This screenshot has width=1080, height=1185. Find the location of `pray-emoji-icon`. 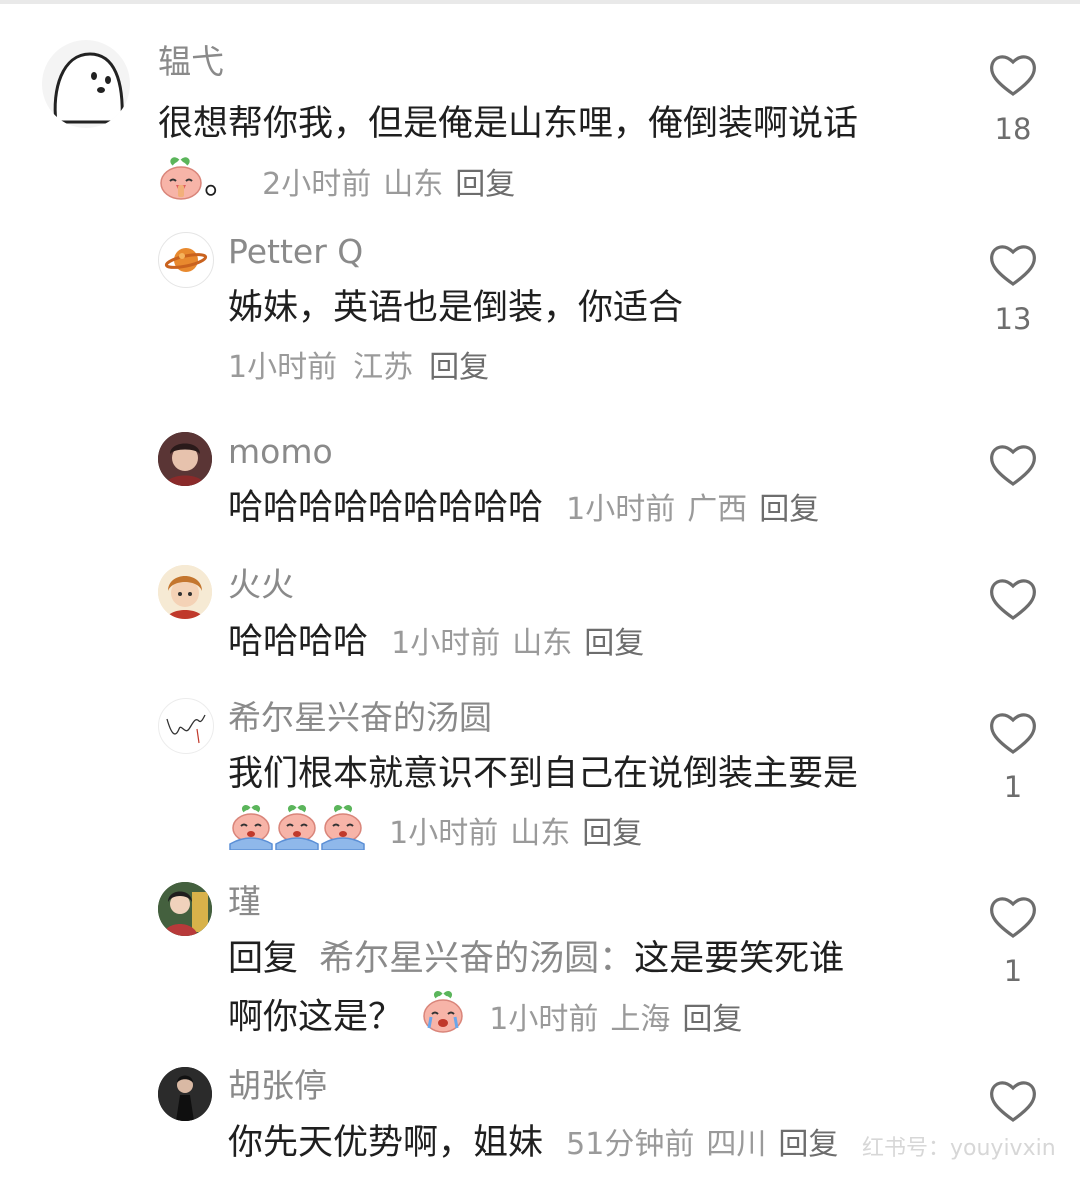

pray-emoji-icon is located at coordinates (181, 183).